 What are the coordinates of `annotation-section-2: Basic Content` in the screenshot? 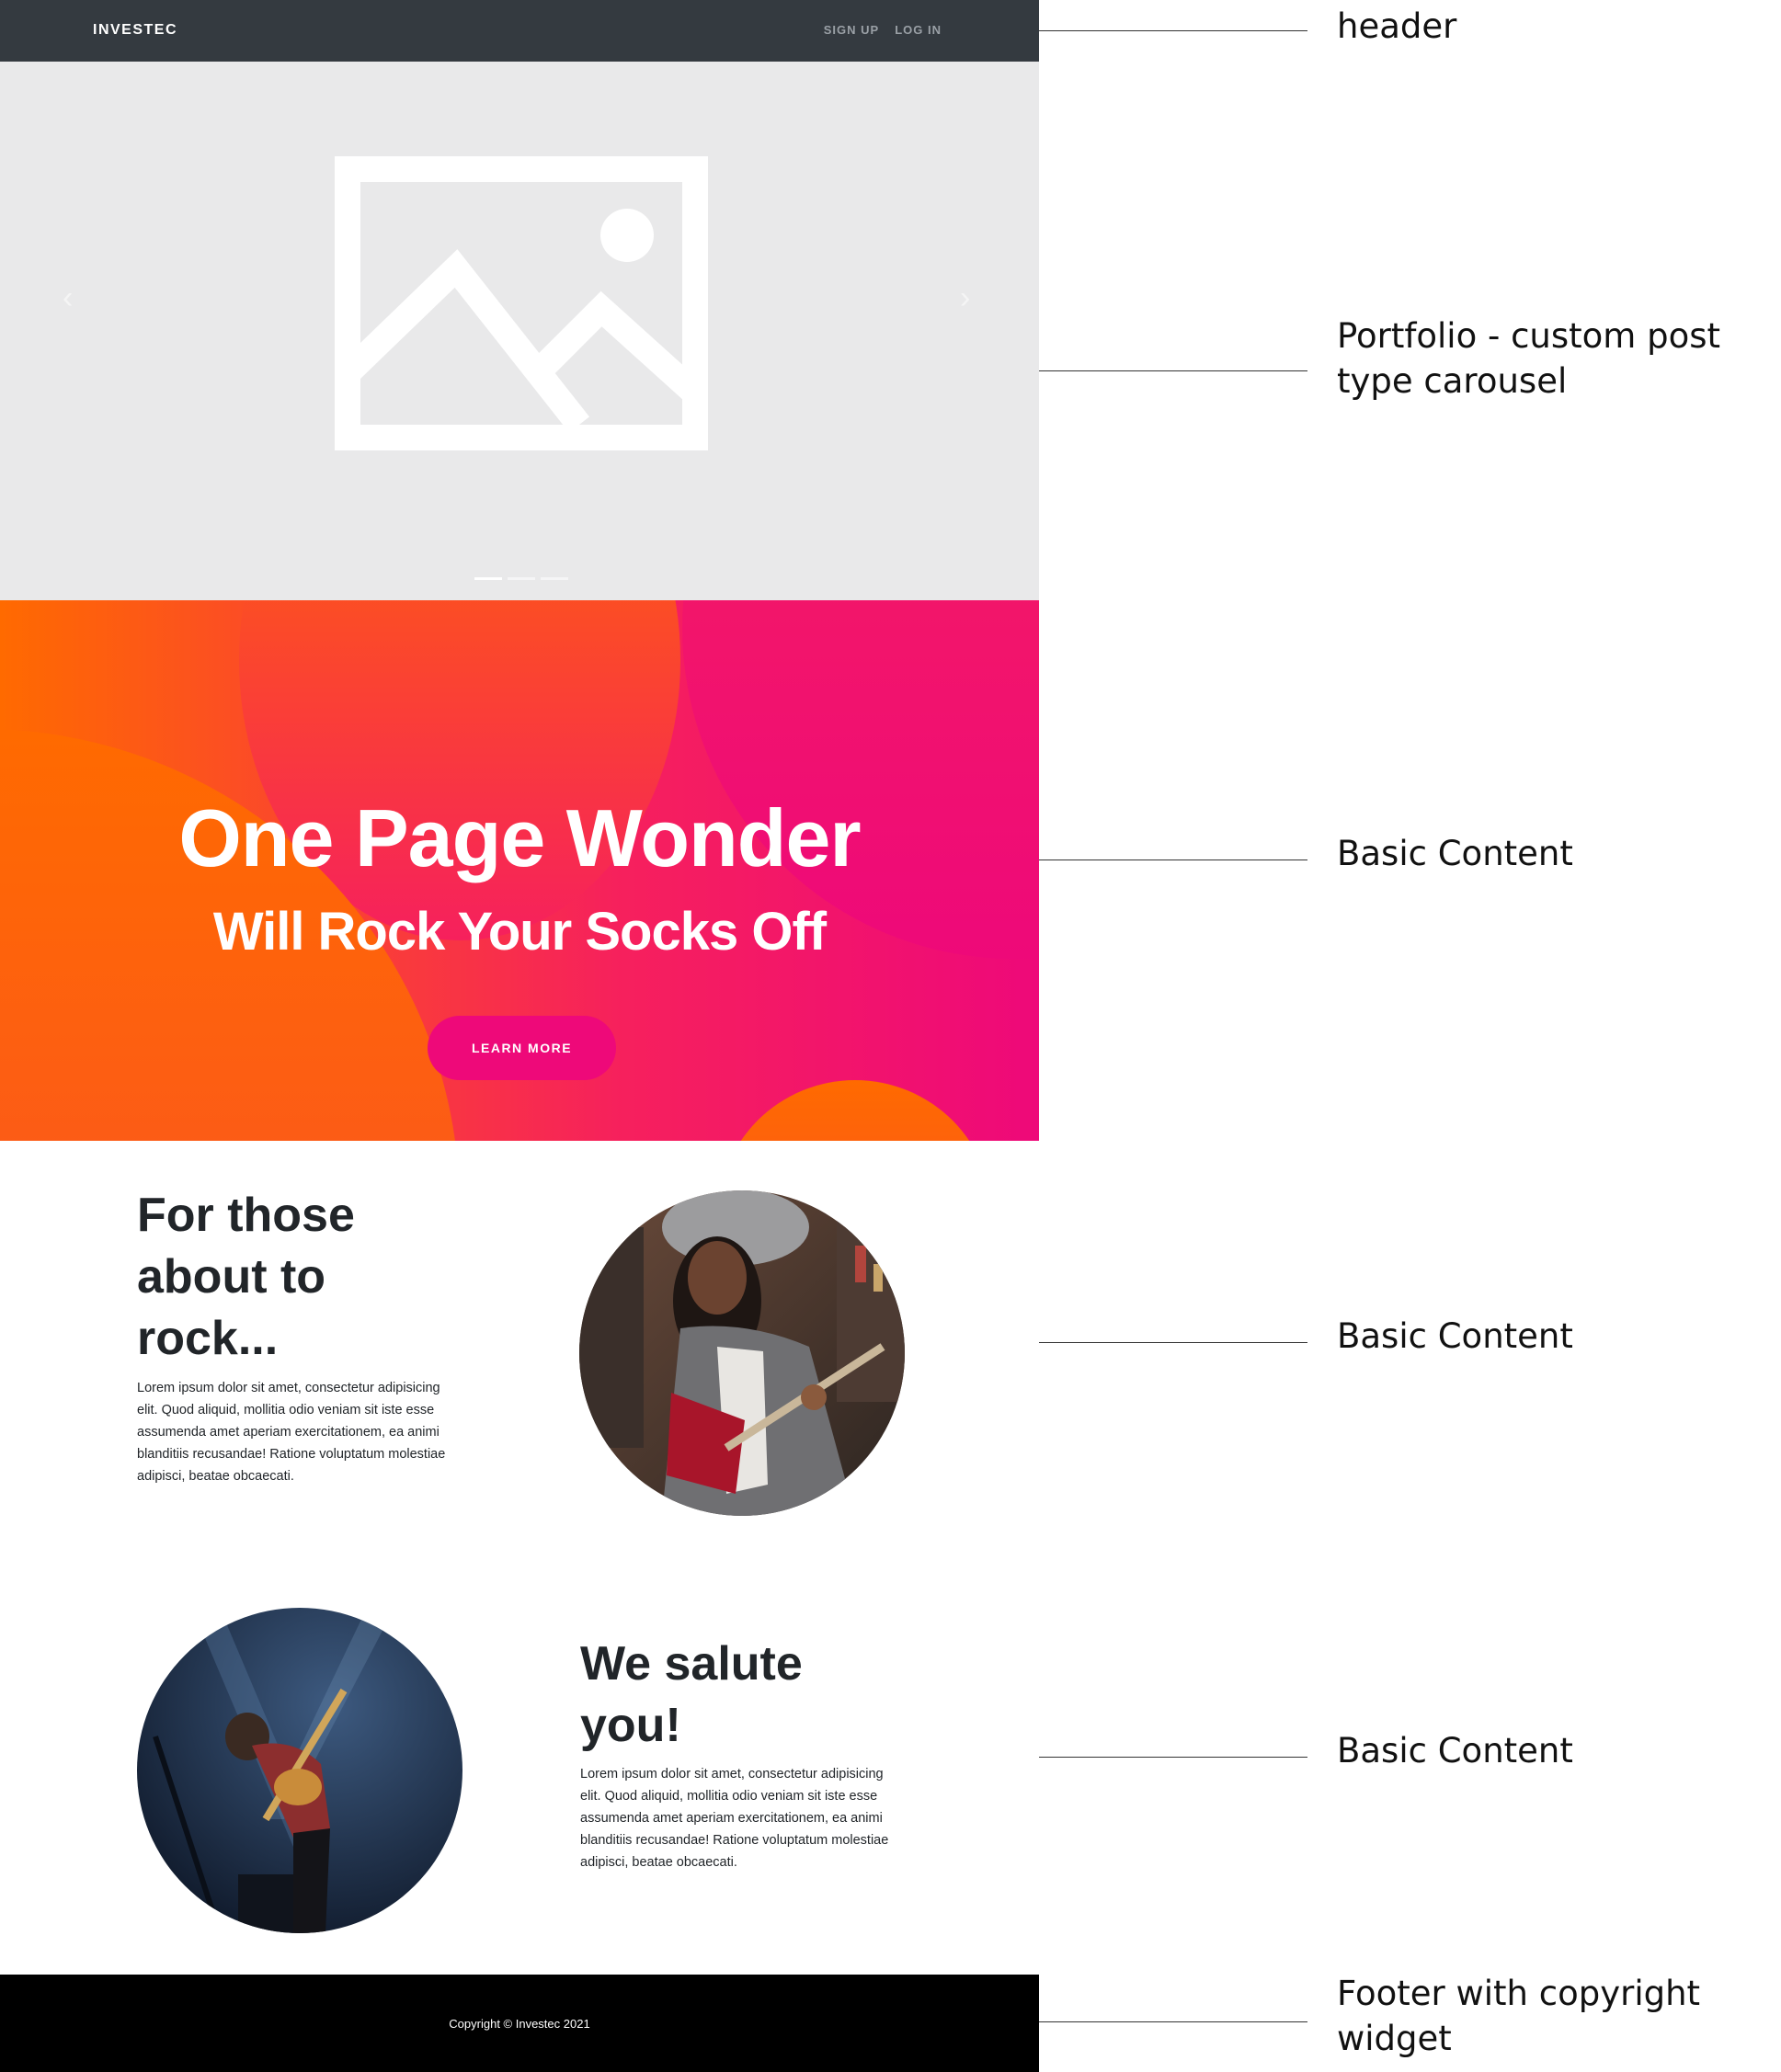 It's located at (1455, 1750).